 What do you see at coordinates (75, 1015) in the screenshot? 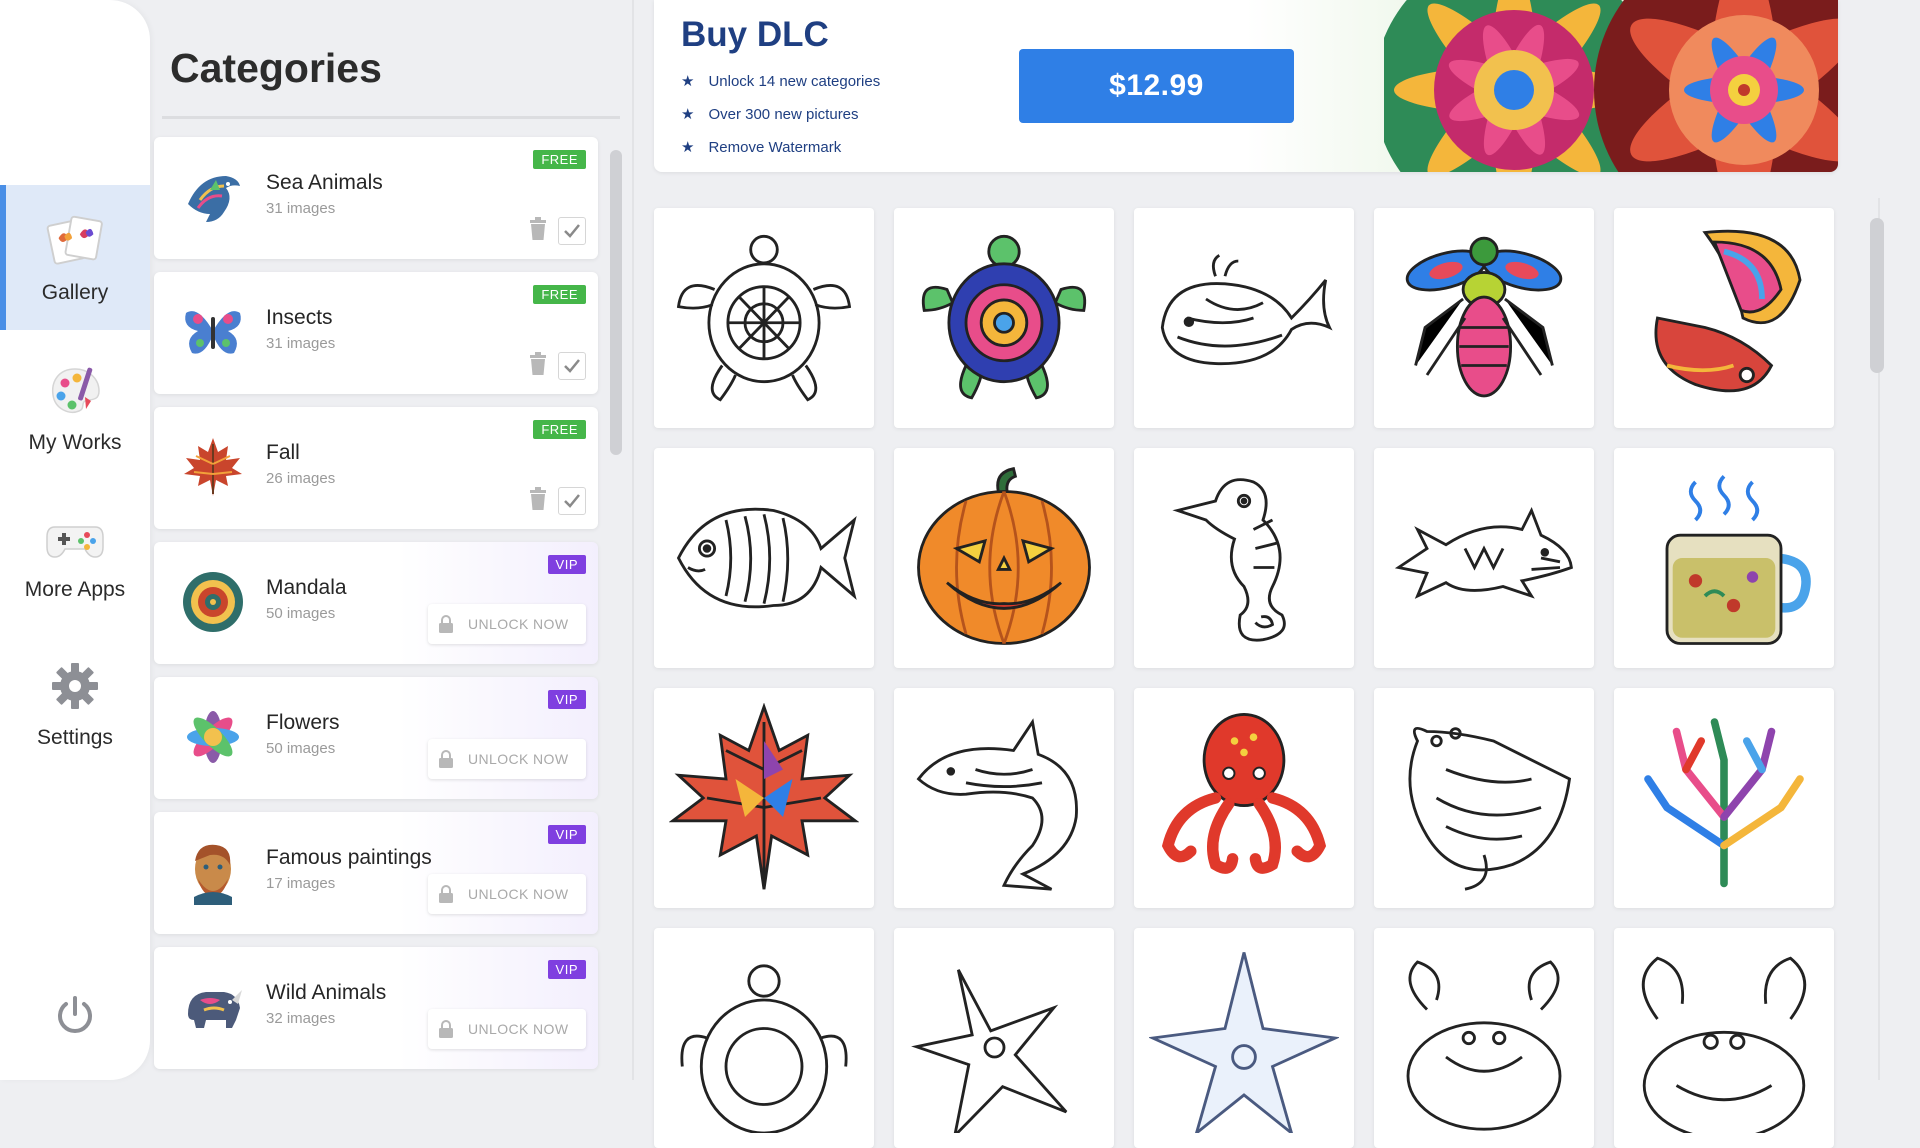
I see `power-button` at bounding box center [75, 1015].